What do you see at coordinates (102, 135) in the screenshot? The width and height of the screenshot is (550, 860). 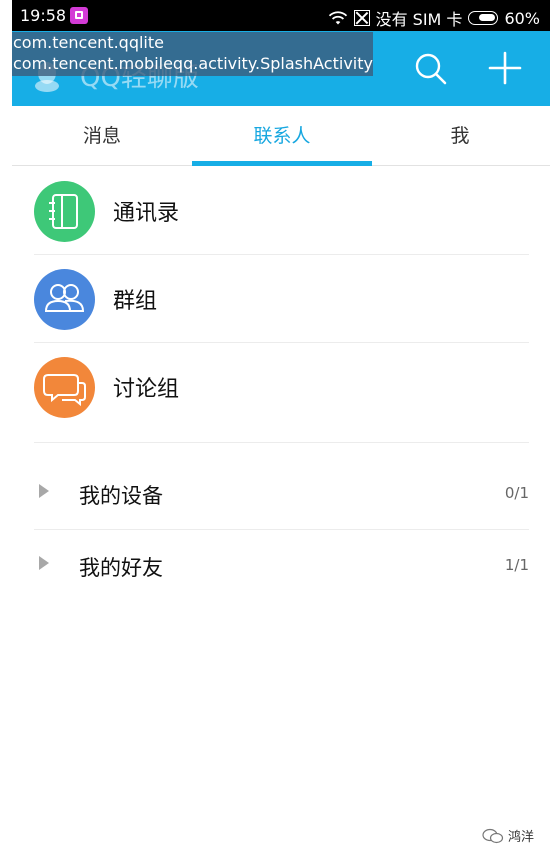 I see `tab-messages: 消息` at bounding box center [102, 135].